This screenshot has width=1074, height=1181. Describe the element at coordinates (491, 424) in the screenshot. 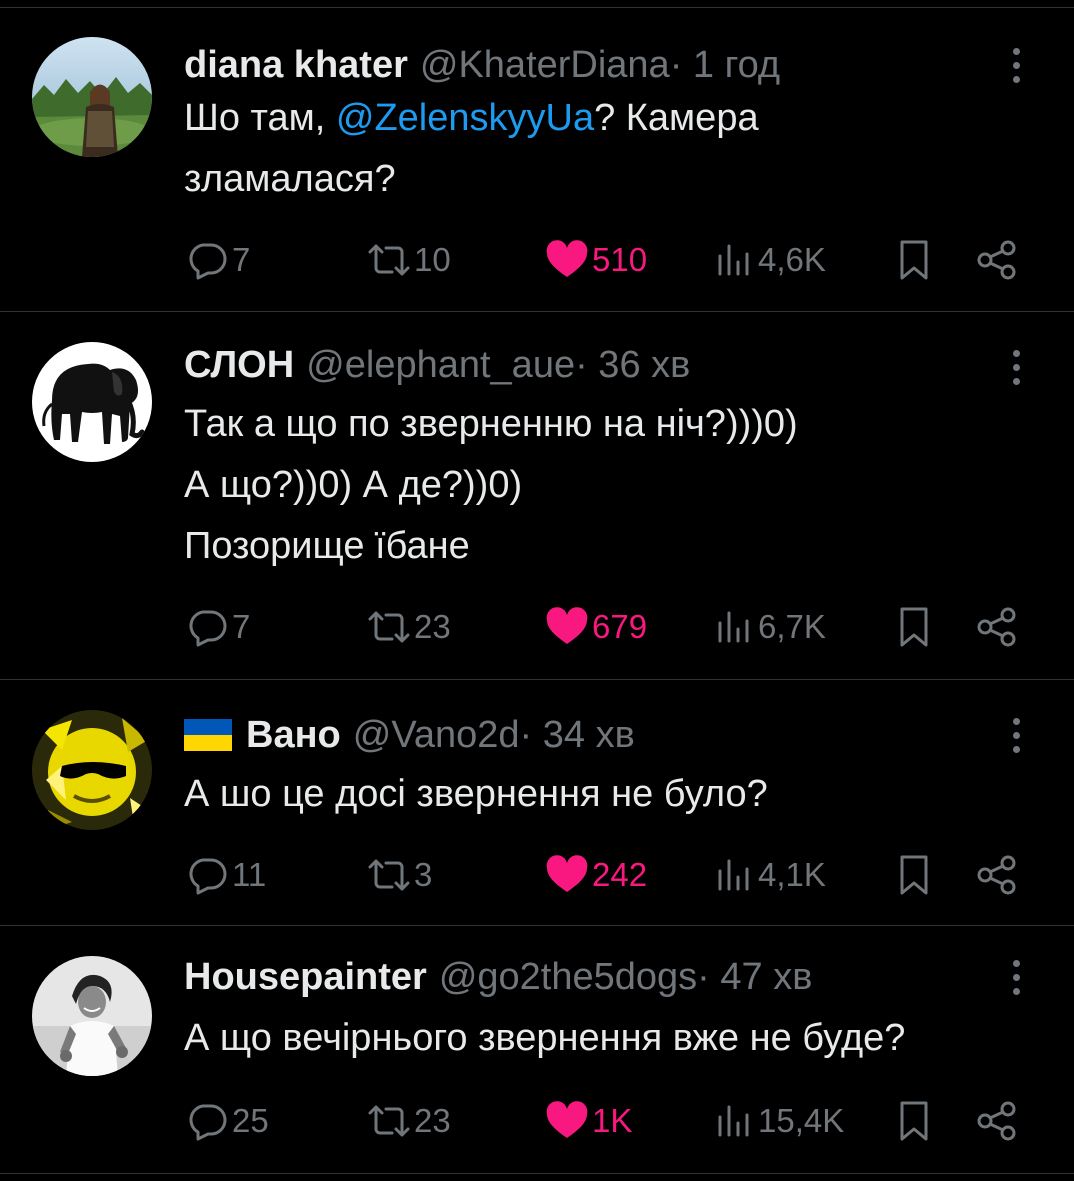

I see `text-line: Так а що по зверненню на ніч?)))0)` at that location.